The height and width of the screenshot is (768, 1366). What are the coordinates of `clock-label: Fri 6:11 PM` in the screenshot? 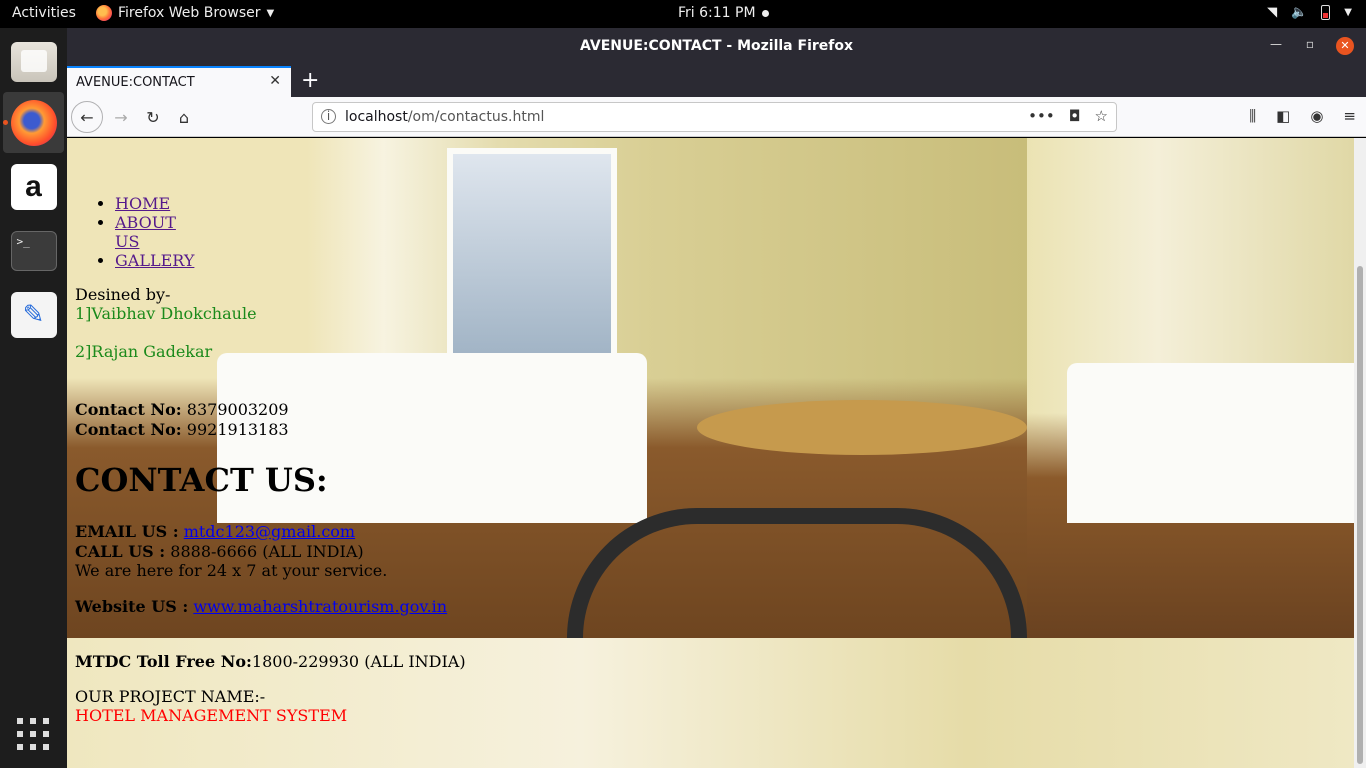 It's located at (717, 13).